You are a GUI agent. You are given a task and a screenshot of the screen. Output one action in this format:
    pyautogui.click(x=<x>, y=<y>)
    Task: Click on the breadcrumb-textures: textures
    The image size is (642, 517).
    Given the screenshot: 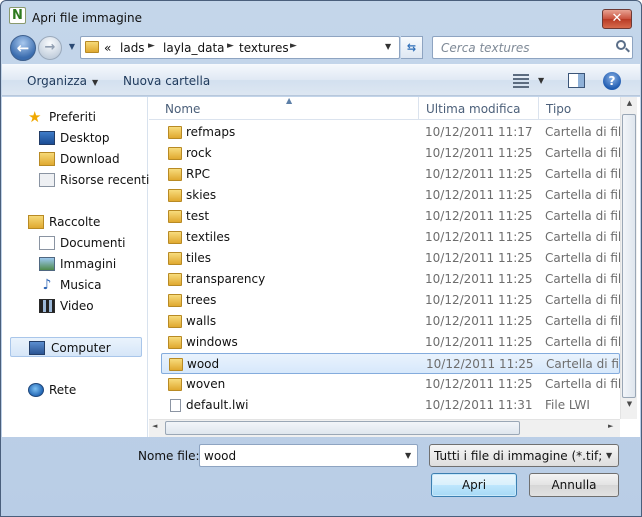 What is the action you would take?
    pyautogui.click(x=264, y=48)
    